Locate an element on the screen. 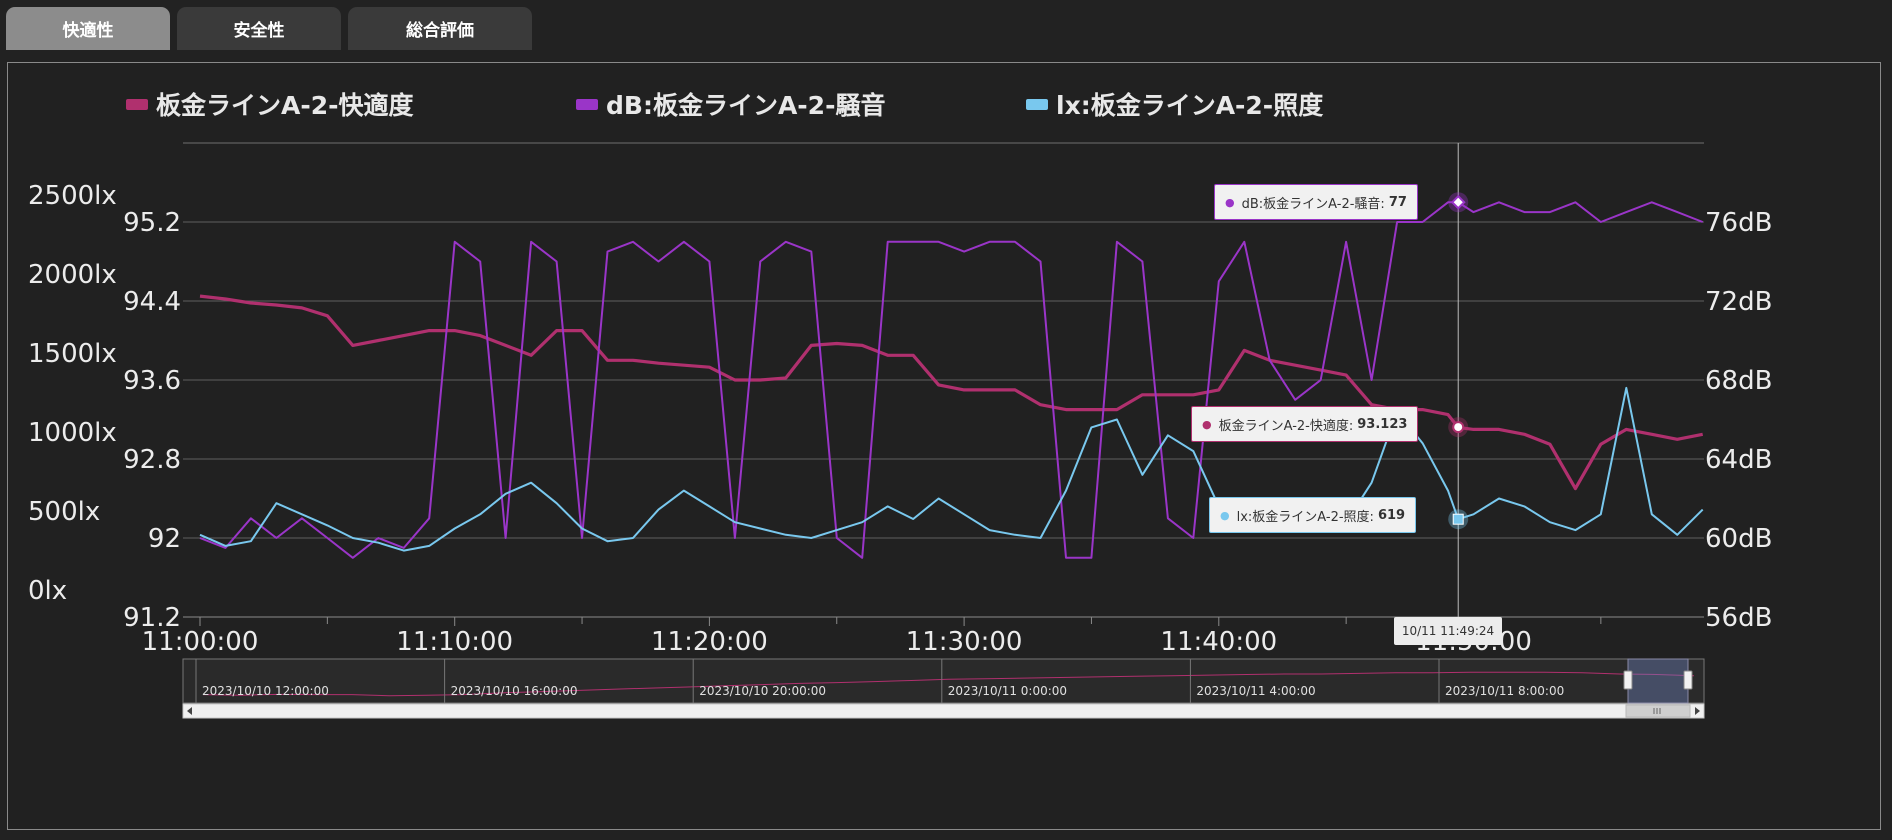  x-tick-label: 11:10:00 is located at coordinates (454, 642).